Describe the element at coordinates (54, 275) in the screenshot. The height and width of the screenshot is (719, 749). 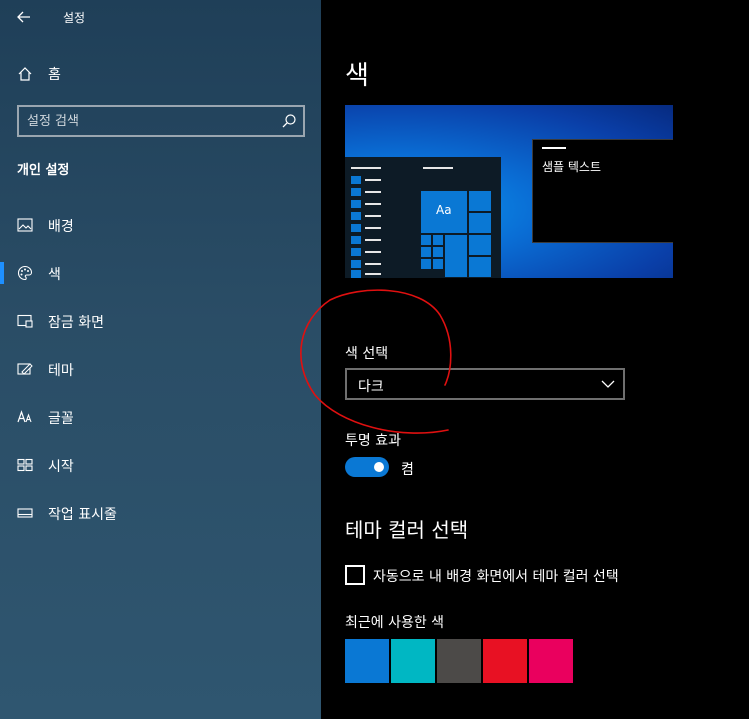
I see `sidebar-item-label: 색` at that location.